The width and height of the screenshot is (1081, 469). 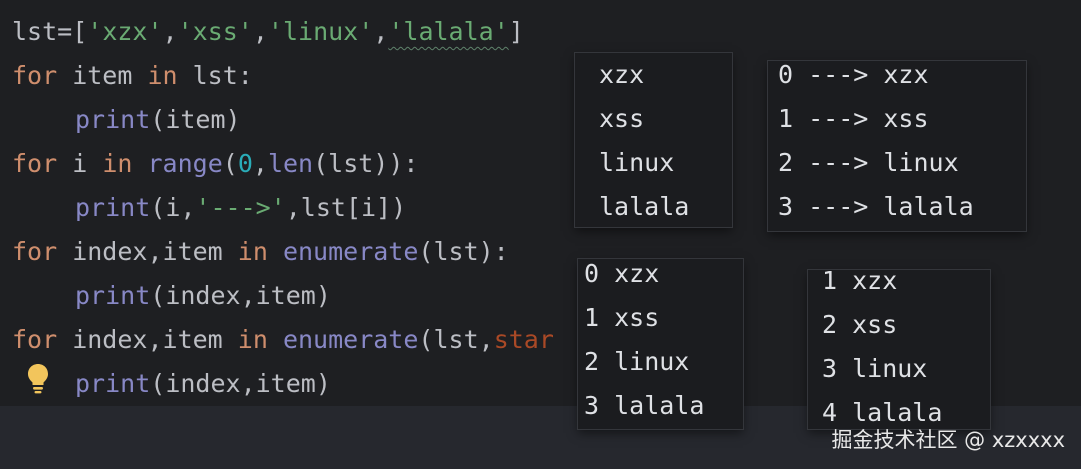 What do you see at coordinates (644, 405) in the screenshot?
I see `output-line: 3 lalala` at bounding box center [644, 405].